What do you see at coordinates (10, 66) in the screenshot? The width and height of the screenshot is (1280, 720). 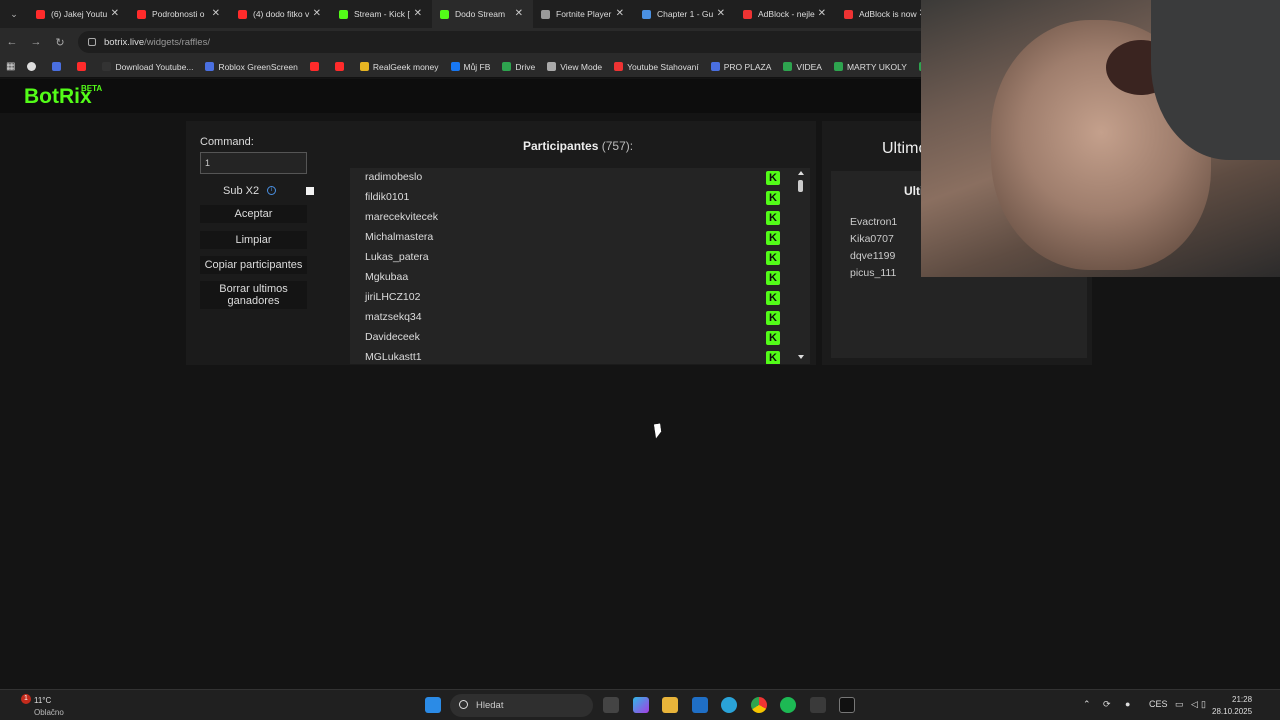 I see `apps-icon: ▦` at bounding box center [10, 66].